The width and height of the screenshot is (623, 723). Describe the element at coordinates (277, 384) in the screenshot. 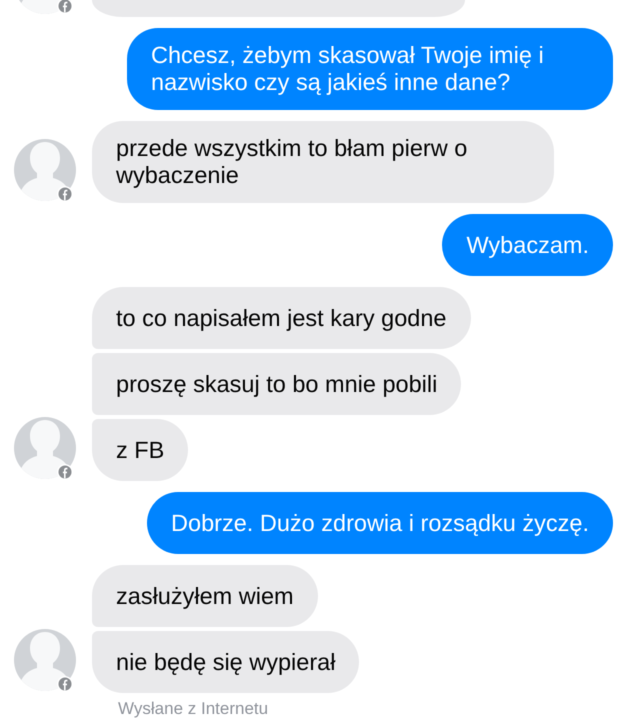

I see `message-bubble: proszę skasuj to bo mnie pobili` at that location.